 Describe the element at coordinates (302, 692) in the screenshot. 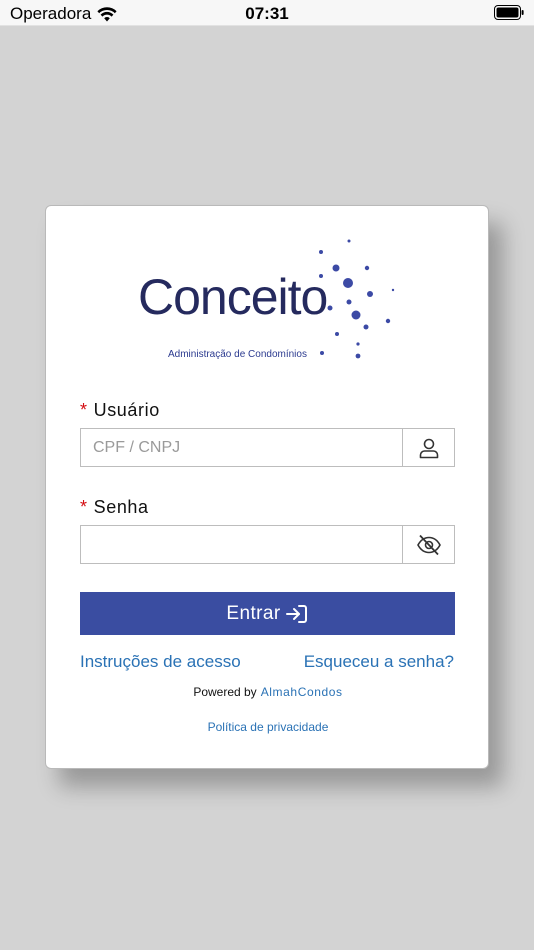

I see `powered-by-brand: AlmahCondos` at that location.